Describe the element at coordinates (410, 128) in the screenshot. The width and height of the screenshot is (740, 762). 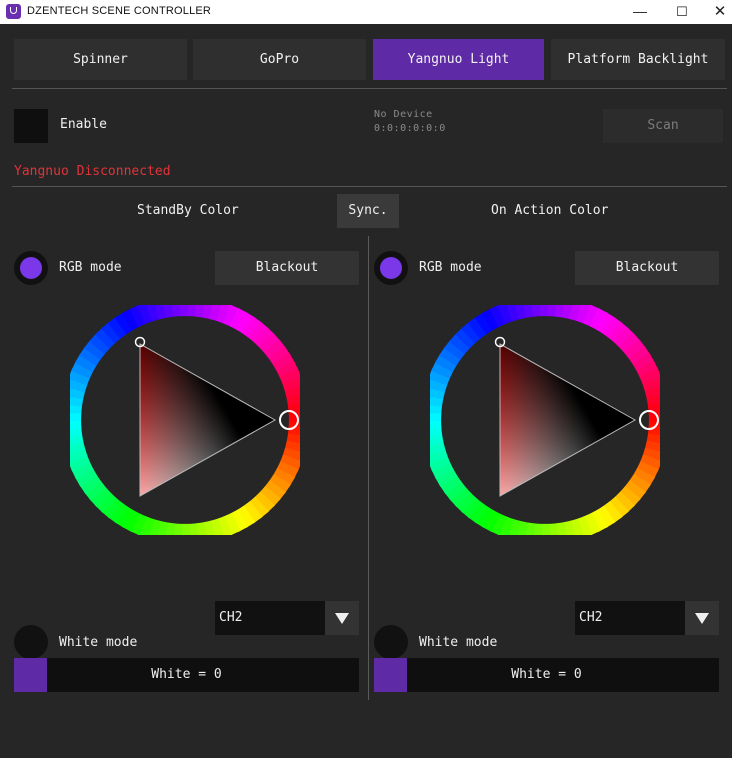
I see `device-address: 0:0:0:0:0:0` at that location.